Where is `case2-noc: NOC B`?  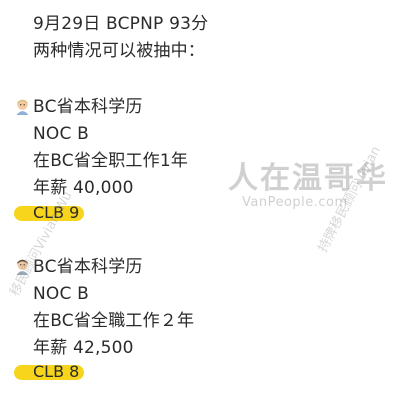
case2-noc: NOC B is located at coordinates (61, 294).